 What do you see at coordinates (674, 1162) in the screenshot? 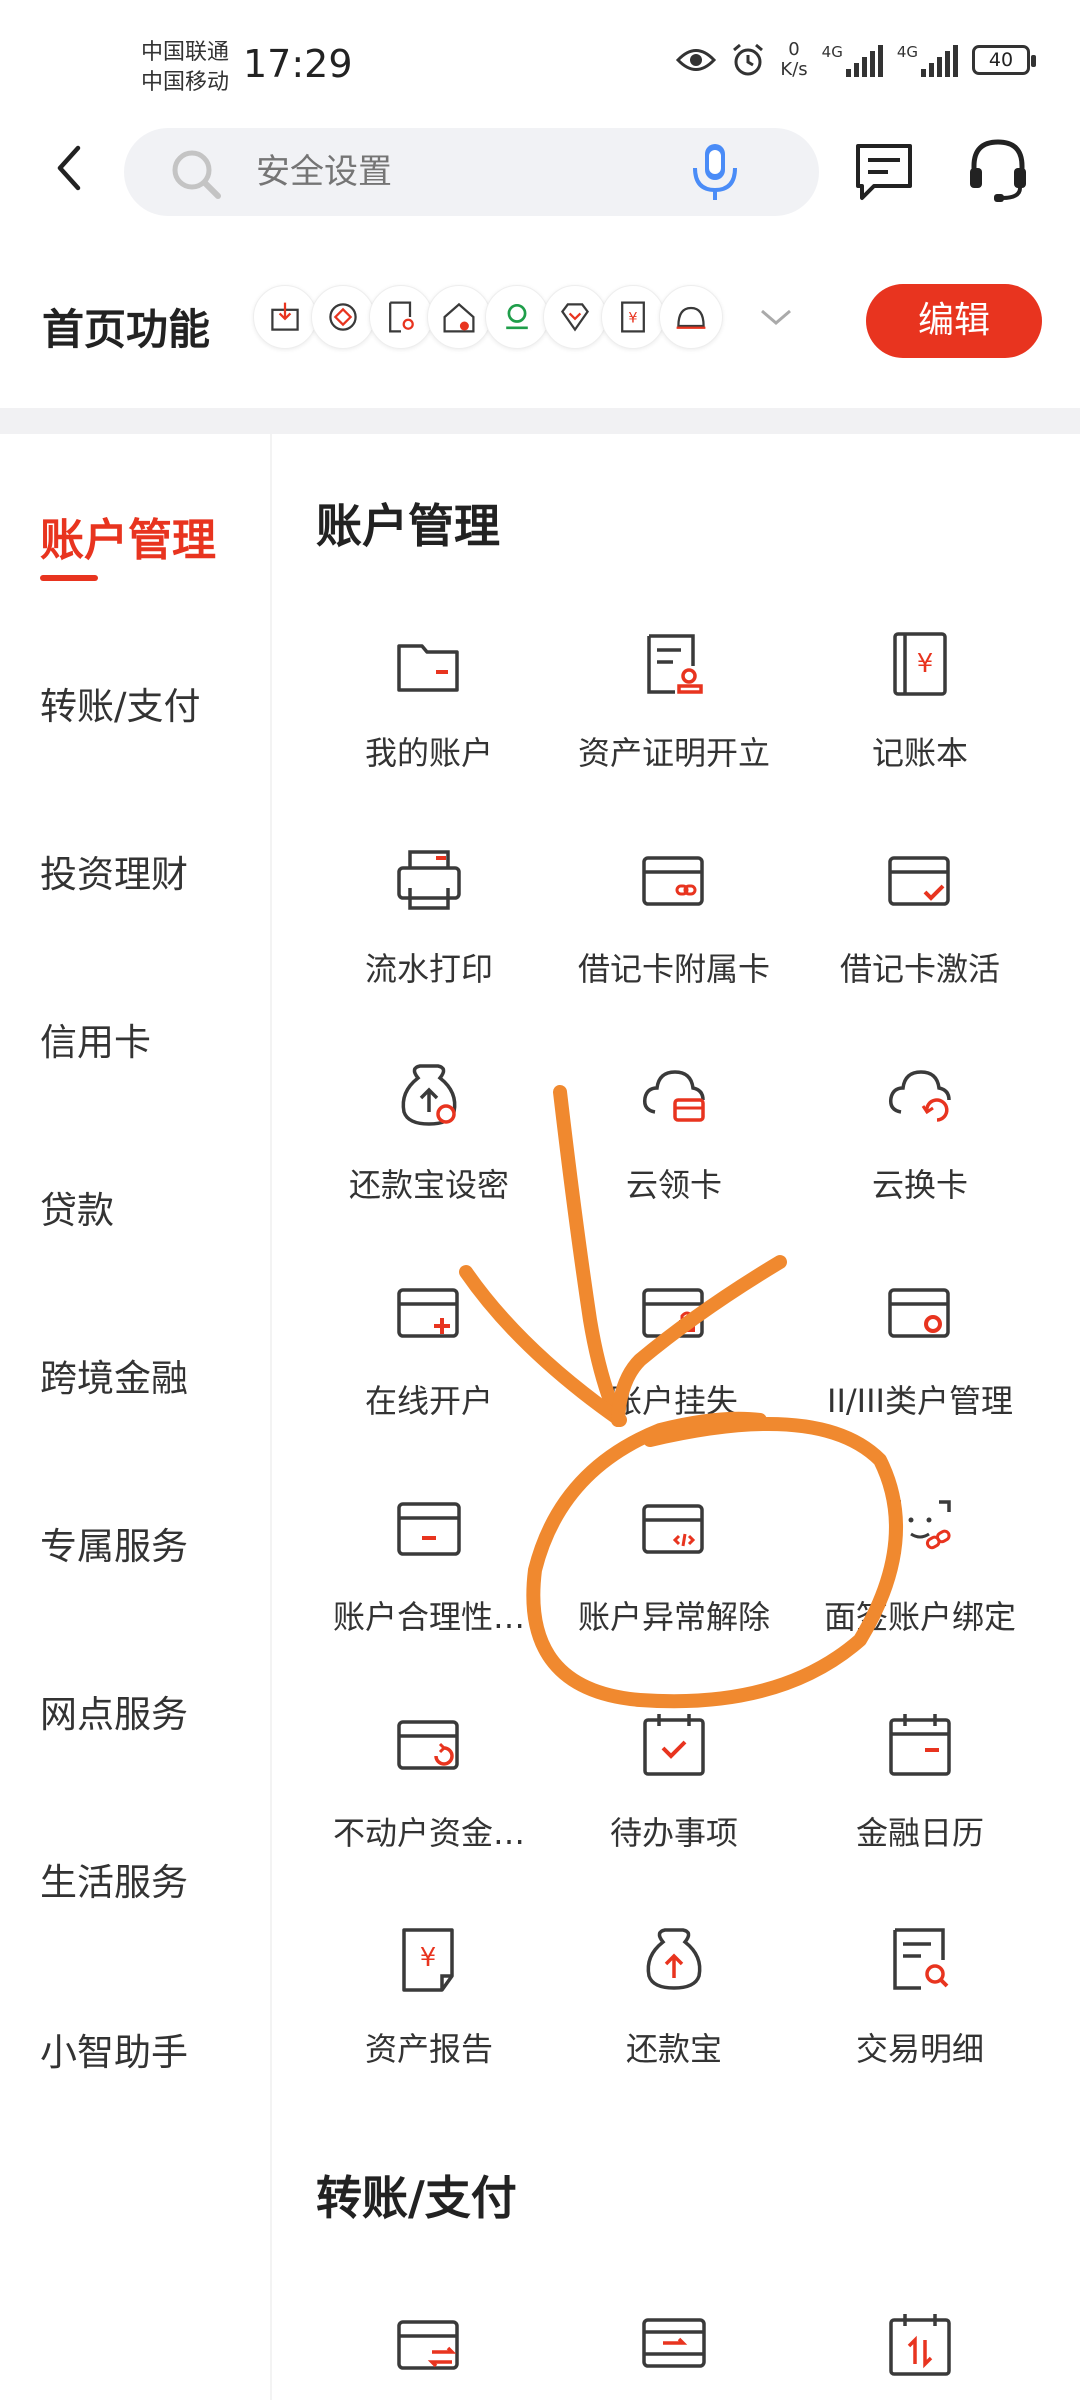
I see `function-item: 云领卡` at bounding box center [674, 1162].